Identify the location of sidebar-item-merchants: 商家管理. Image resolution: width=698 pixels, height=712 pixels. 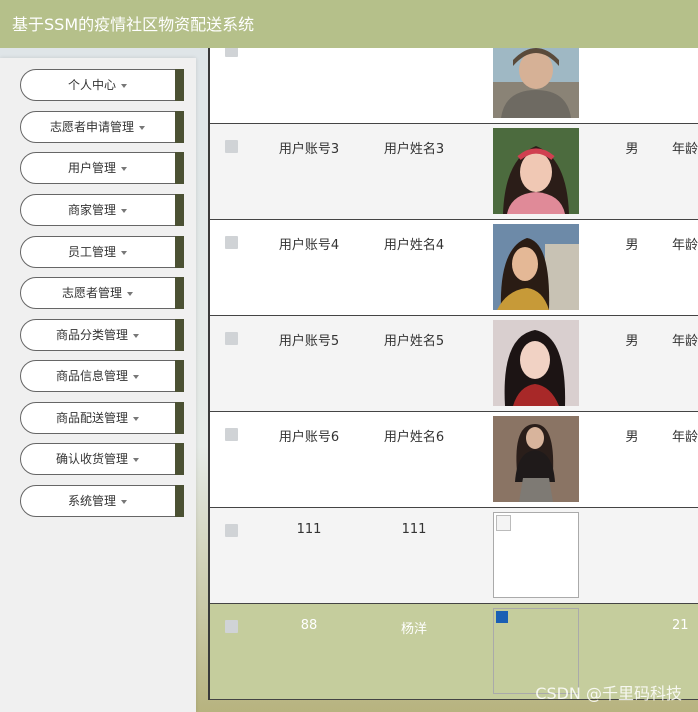
(102, 210).